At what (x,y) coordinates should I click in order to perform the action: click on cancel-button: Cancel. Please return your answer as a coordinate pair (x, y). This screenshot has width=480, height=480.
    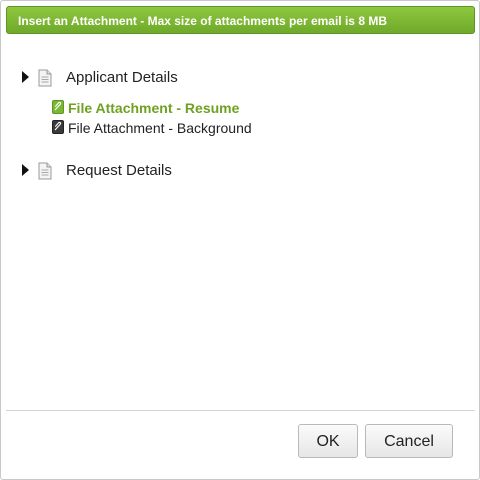
    Looking at the image, I should click on (409, 441).